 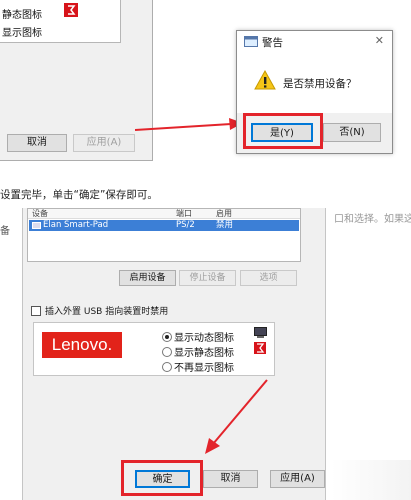 I want to click on device-port: PS/2, so click(x=185, y=225).